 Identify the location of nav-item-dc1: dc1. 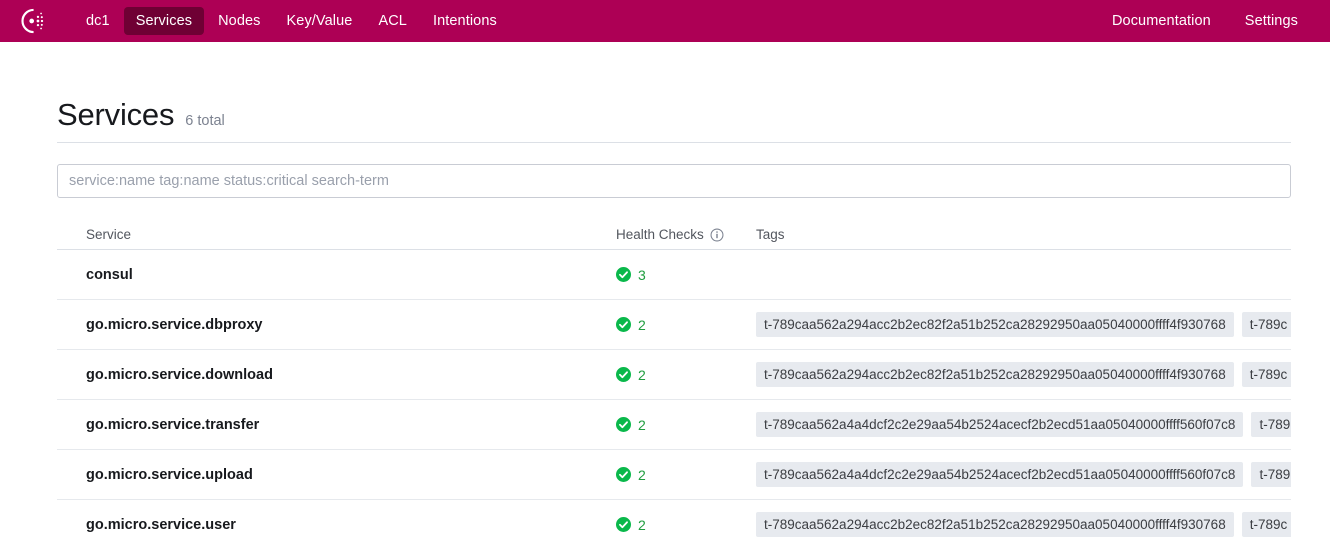
(98, 21).